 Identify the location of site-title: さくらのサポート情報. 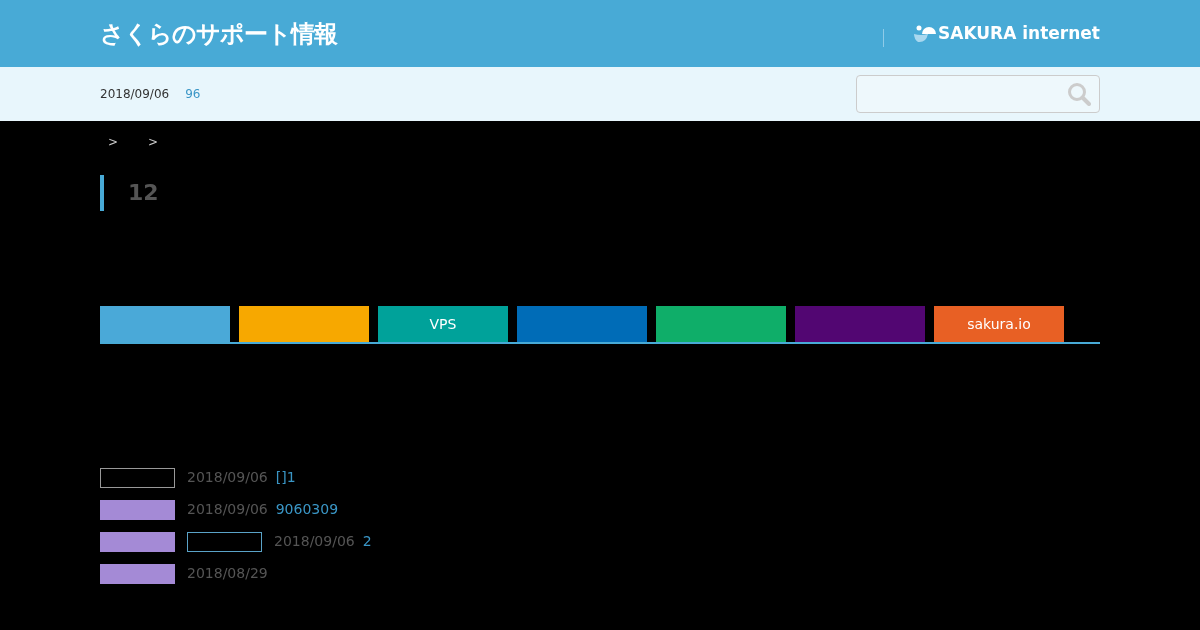
(218, 33).